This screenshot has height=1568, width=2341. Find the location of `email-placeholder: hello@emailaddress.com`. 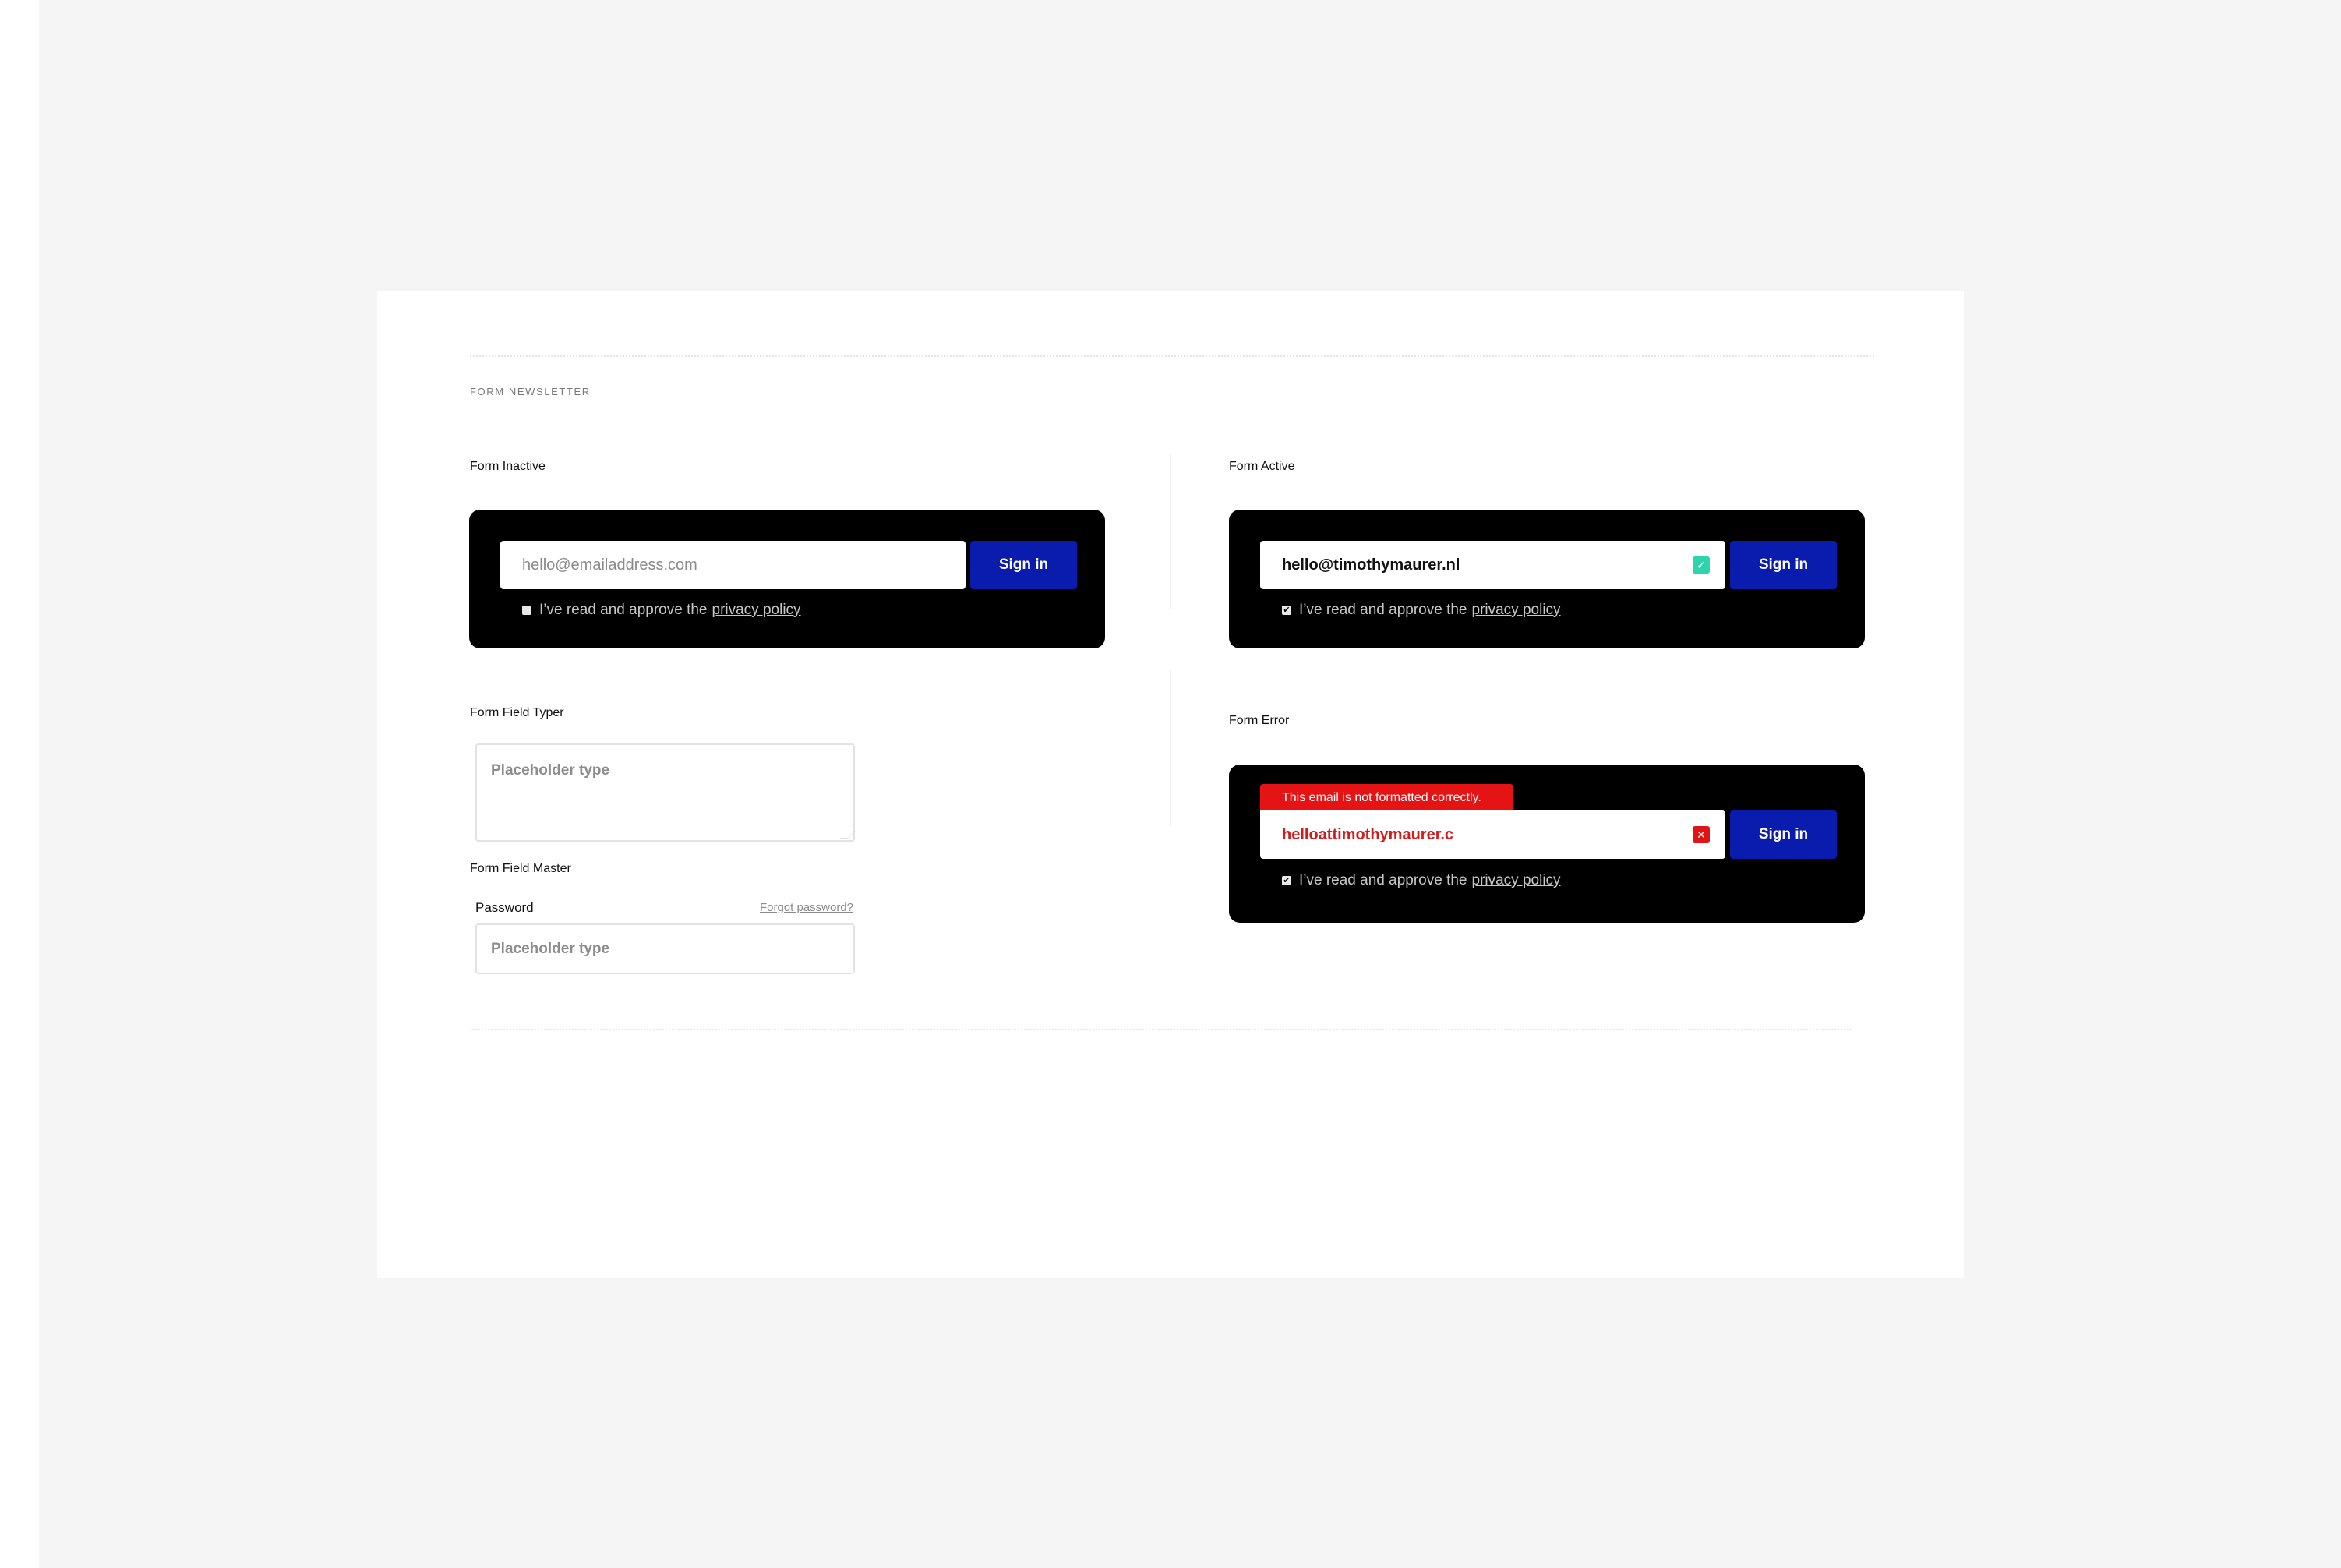

email-placeholder: hello@emailaddress.com is located at coordinates (609, 565).